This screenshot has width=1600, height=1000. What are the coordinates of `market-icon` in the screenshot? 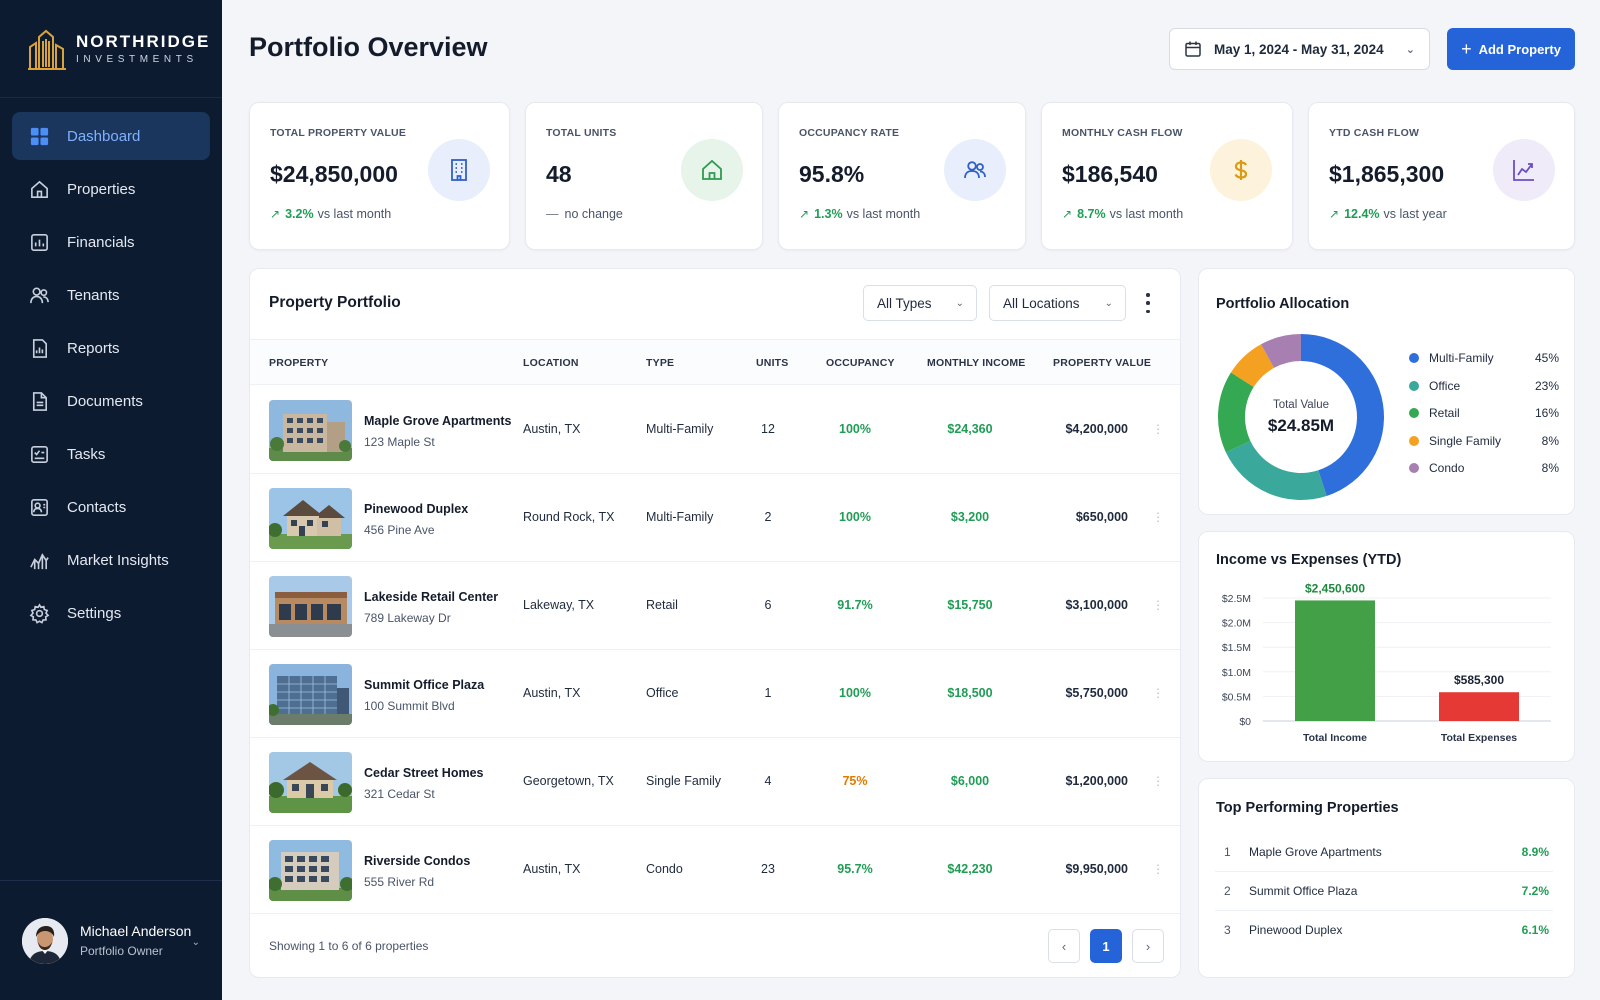 It's located at (39, 560).